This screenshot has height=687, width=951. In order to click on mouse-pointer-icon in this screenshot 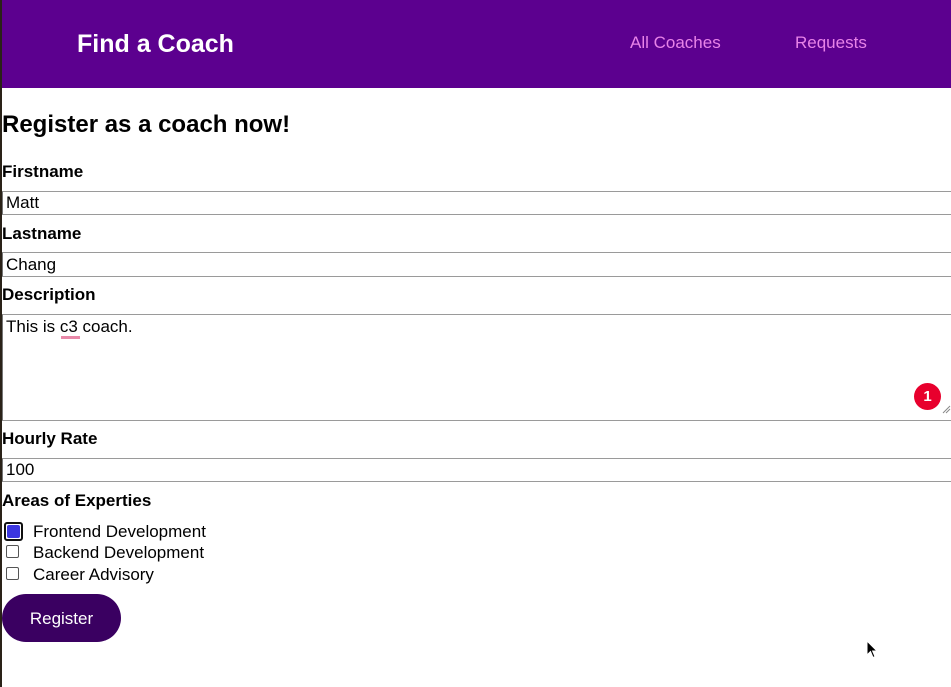, I will do `click(872, 649)`.